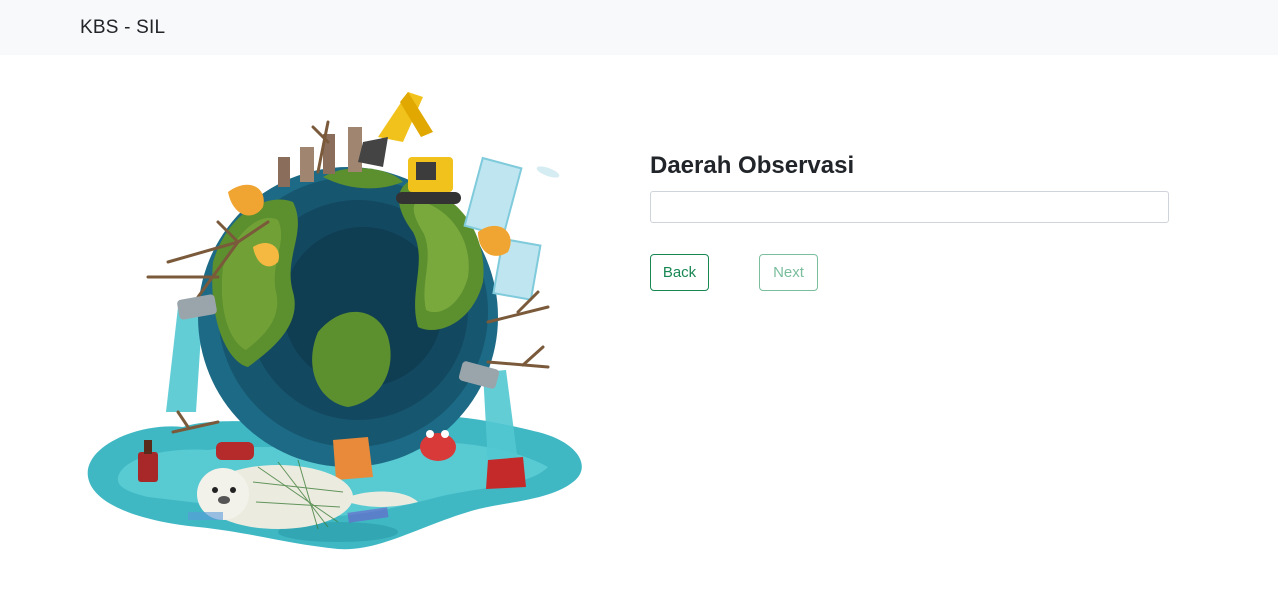  I want to click on back-button: Back, so click(679, 272).